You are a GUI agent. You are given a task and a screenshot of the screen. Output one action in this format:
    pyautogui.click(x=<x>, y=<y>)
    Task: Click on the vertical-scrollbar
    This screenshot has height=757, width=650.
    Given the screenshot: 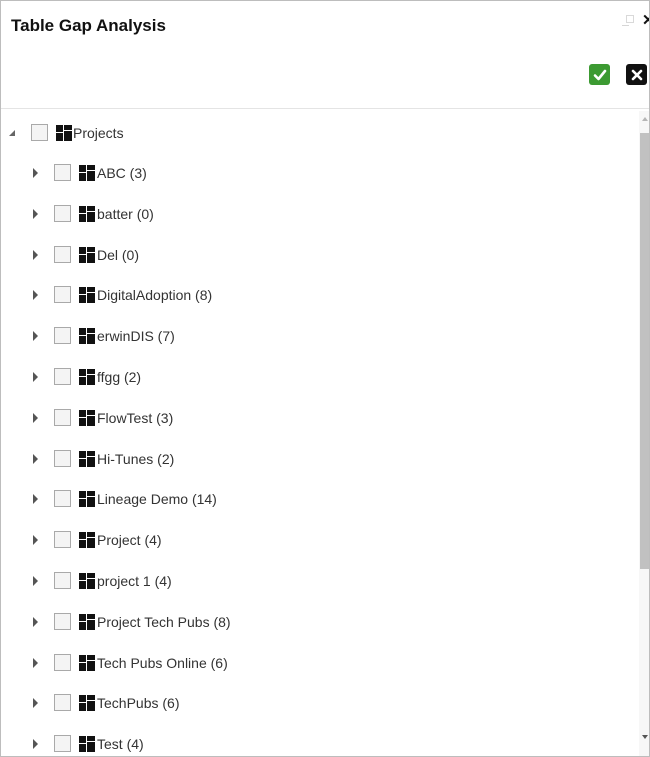 What is the action you would take?
    pyautogui.click(x=644, y=433)
    